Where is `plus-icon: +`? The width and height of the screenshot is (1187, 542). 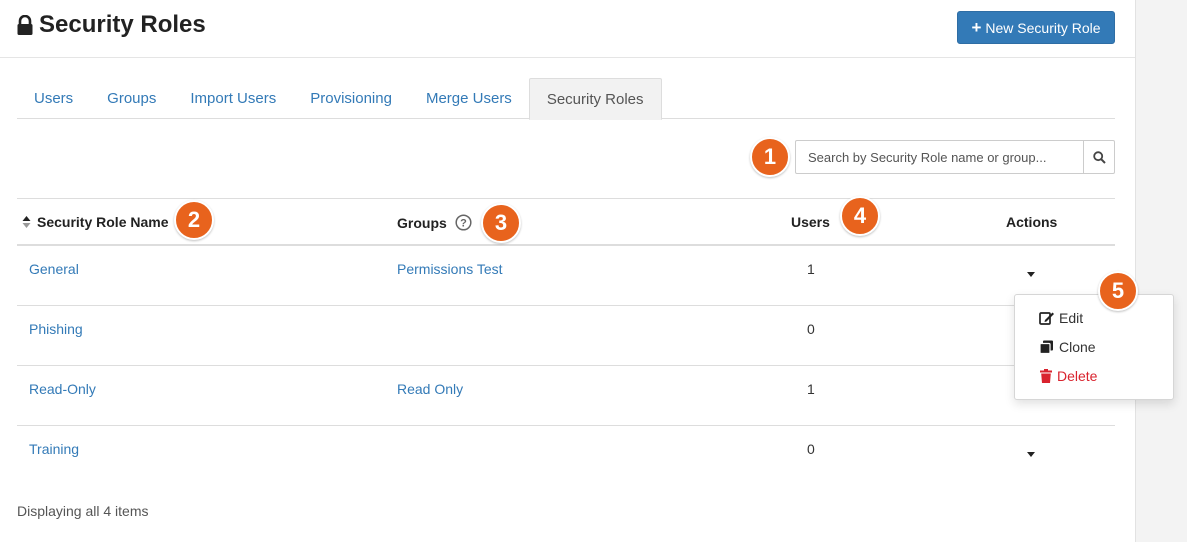 plus-icon: + is located at coordinates (976, 27).